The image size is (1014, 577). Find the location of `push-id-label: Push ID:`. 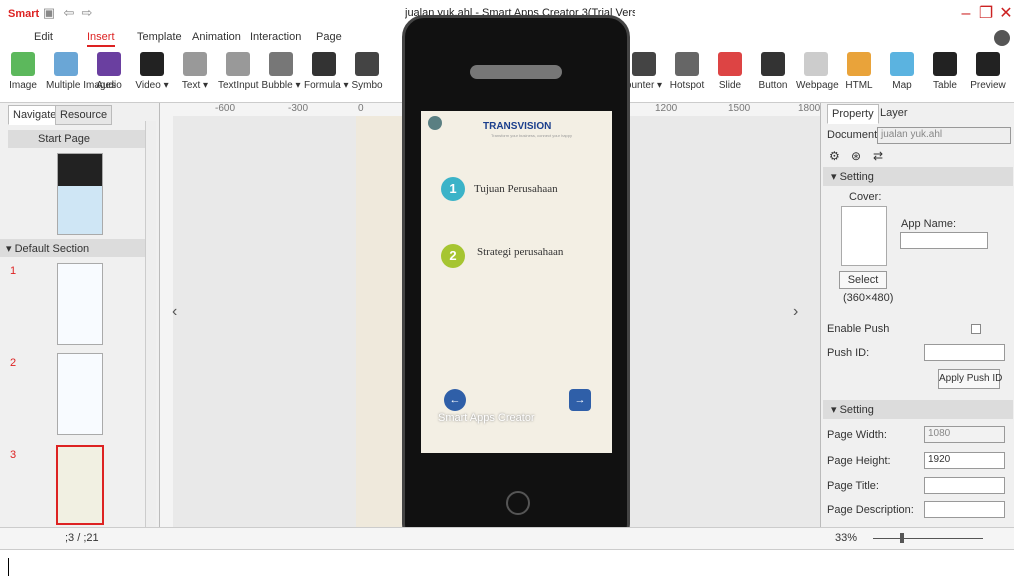

push-id-label: Push ID: is located at coordinates (848, 353).